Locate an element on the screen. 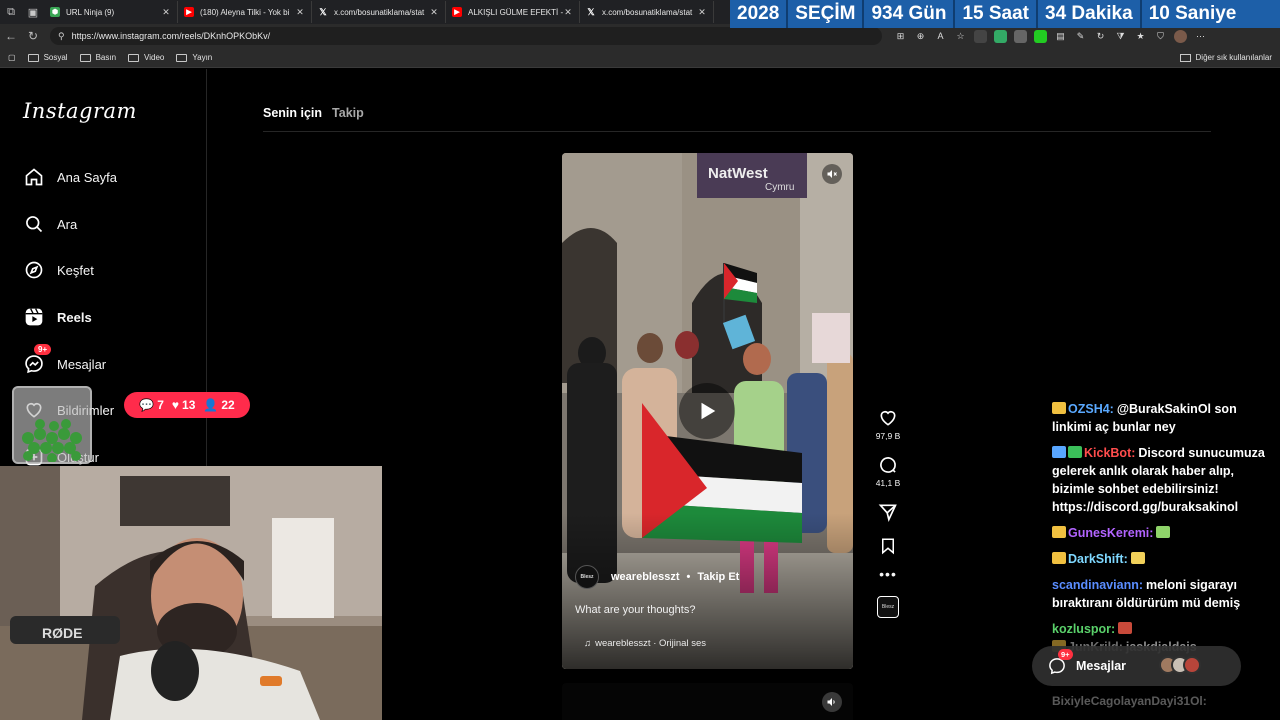 This screenshot has height=720, width=1280. bookmark-folder: Sosyal is located at coordinates (47, 57).